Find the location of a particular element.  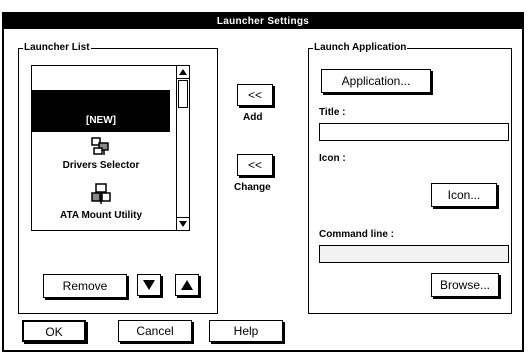

title-label: Title : is located at coordinates (332, 112).